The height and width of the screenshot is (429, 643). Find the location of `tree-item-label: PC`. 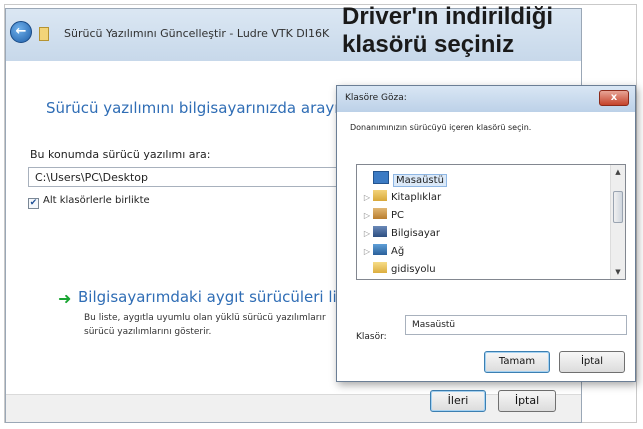

tree-item-label: PC is located at coordinates (398, 215).